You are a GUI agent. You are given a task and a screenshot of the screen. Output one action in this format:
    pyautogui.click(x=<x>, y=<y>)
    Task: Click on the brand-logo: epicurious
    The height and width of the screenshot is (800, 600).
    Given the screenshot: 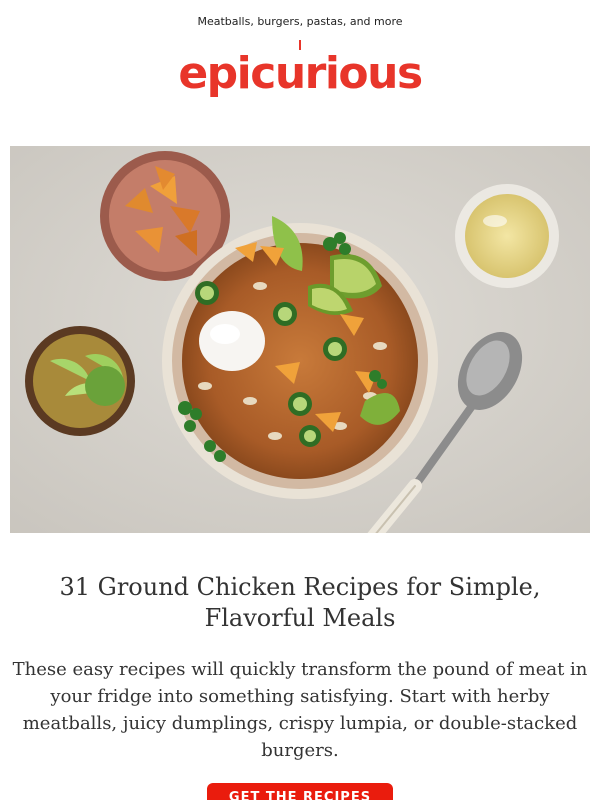 What is the action you would take?
    pyautogui.click(x=300, y=73)
    